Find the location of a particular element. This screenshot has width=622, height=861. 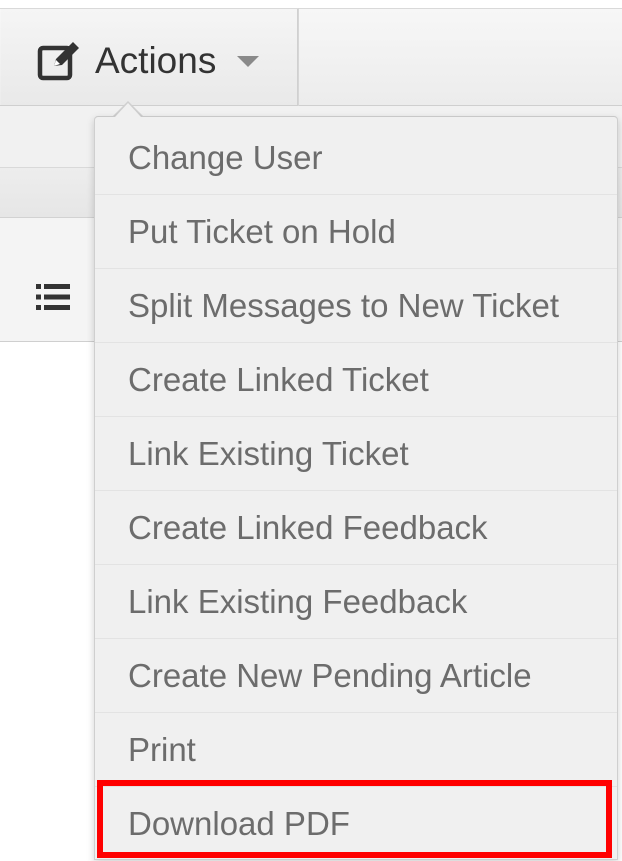

list-icon is located at coordinates (53, 297).